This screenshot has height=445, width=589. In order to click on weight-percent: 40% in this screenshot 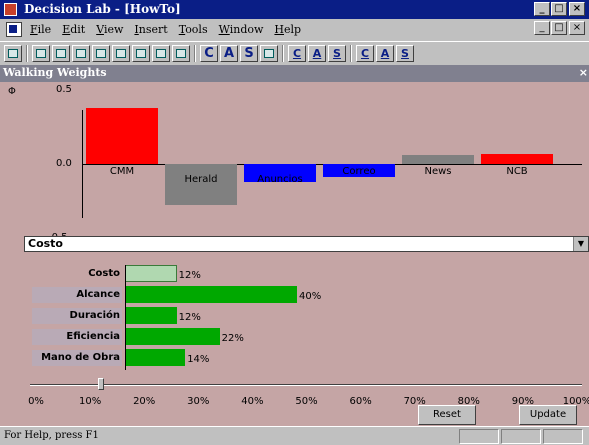, I will do `click(310, 296)`.